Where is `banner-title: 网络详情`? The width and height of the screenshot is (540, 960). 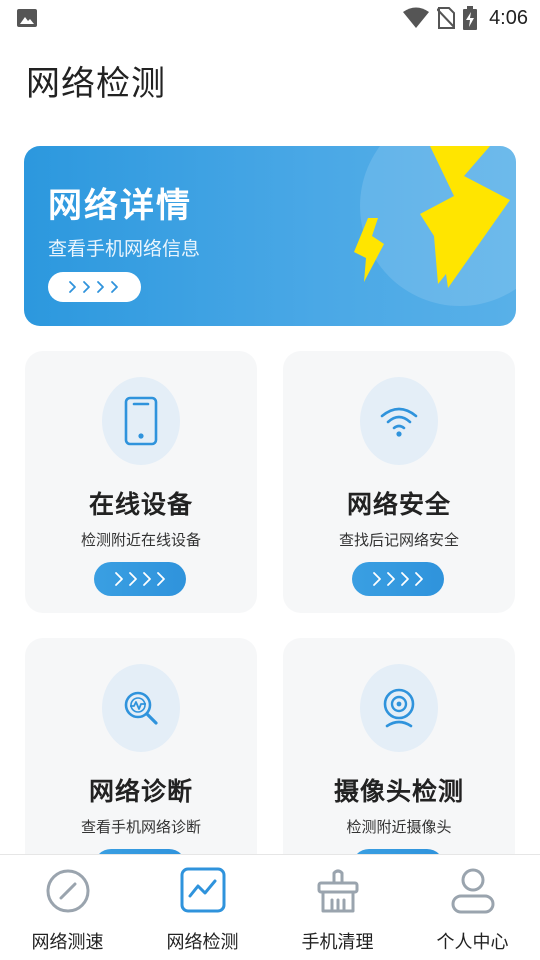
banner-title: 网络详情 is located at coordinates (120, 206).